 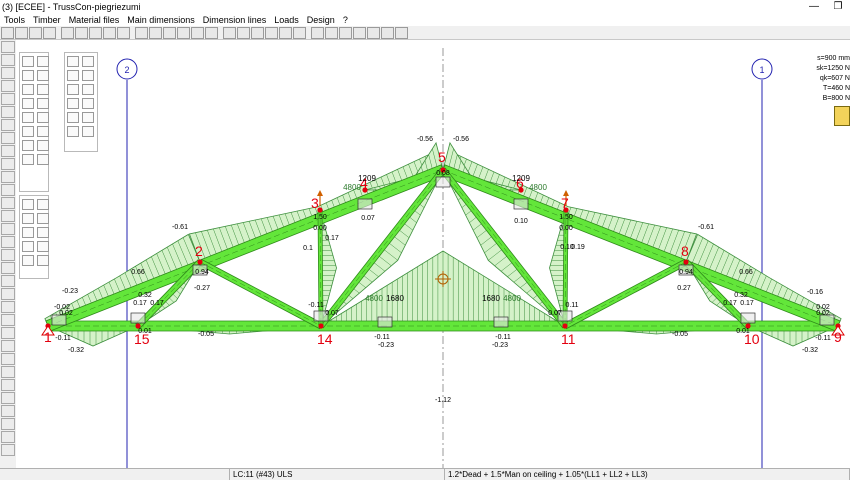 What do you see at coordinates (161, 20) in the screenshot?
I see `menu-main-dimensions: Main dimensions` at bounding box center [161, 20].